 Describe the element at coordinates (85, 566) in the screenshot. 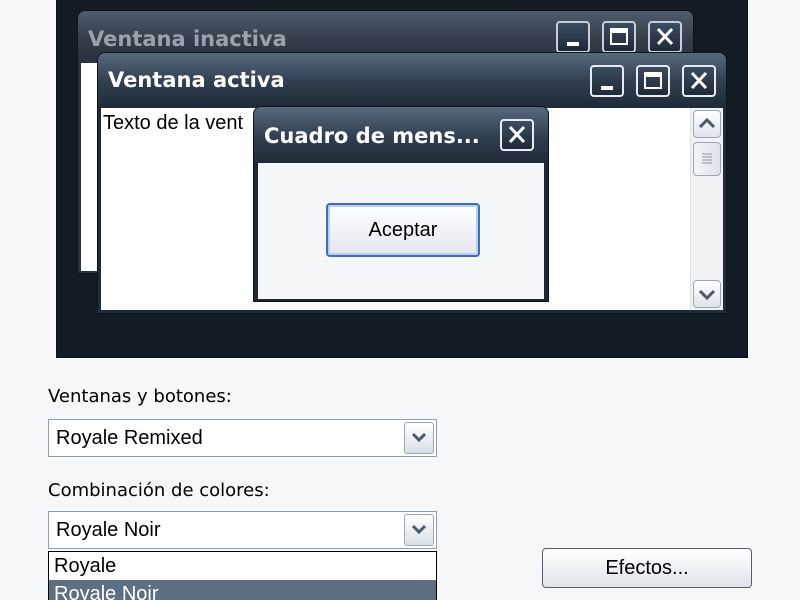

I see `option-label: Royale` at that location.